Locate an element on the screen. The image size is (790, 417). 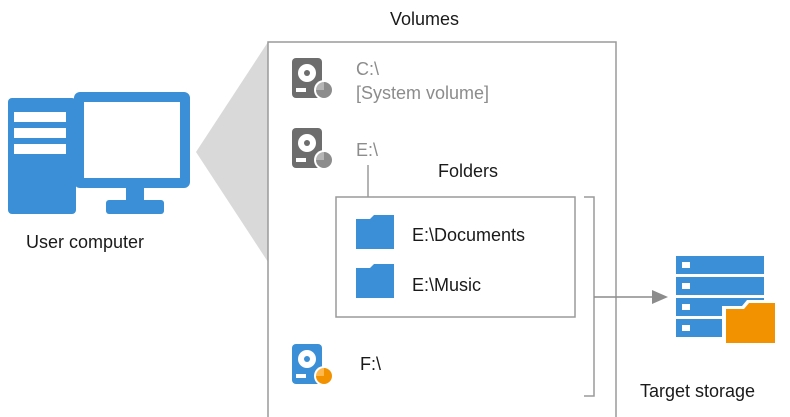
user-computer-label: User computer is located at coordinates (85, 242).